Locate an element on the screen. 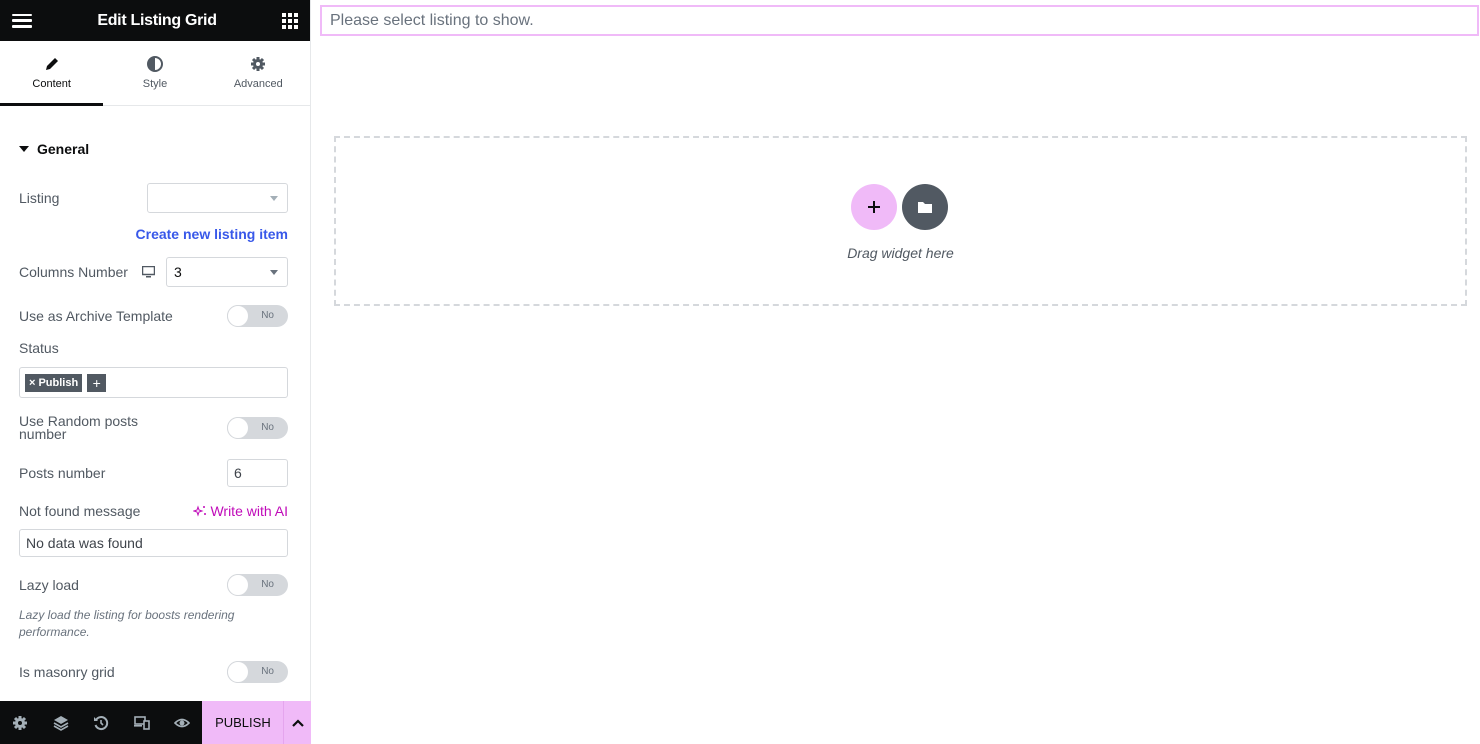 The height and width of the screenshot is (744, 1480). columns-label: Columns Number is located at coordinates (73, 272).